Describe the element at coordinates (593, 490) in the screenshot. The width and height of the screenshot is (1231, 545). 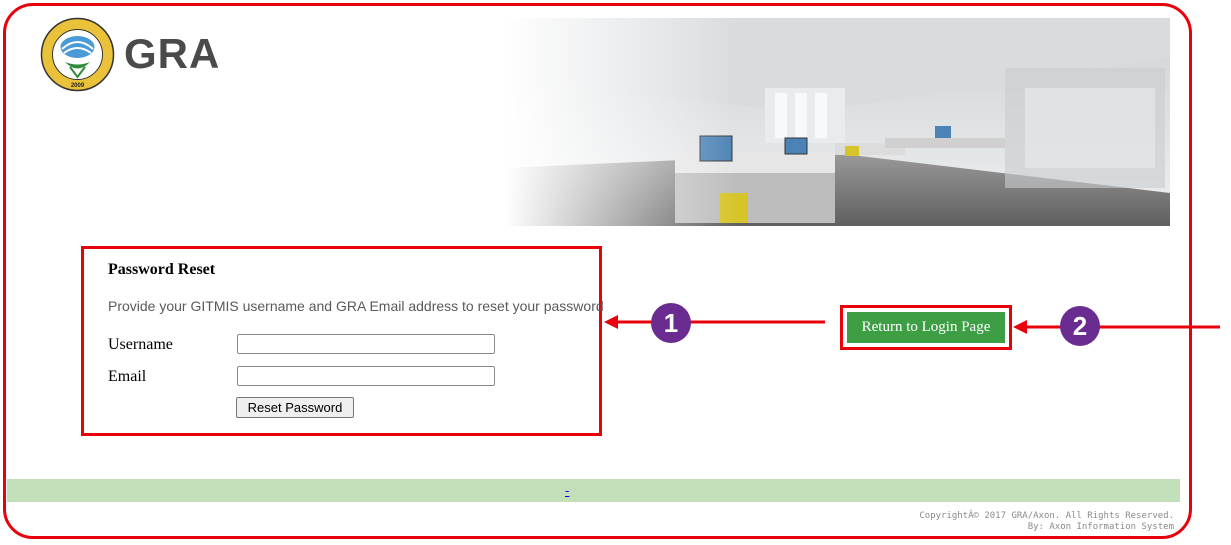
I see `footer-bar: -` at that location.